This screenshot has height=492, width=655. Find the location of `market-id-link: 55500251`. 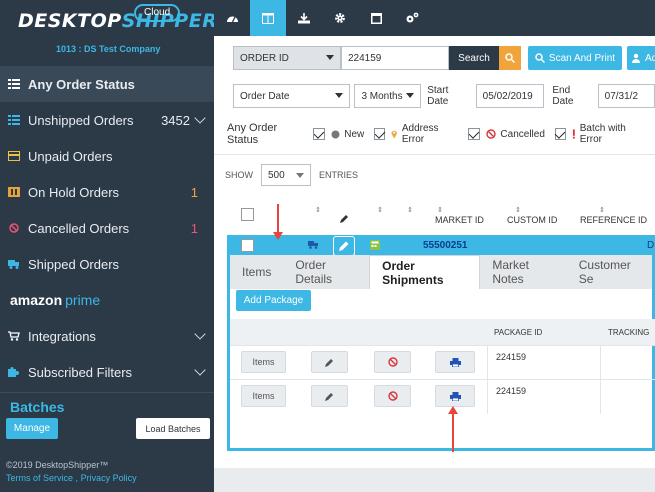

market-id-link: 55500251 is located at coordinates (445, 245).